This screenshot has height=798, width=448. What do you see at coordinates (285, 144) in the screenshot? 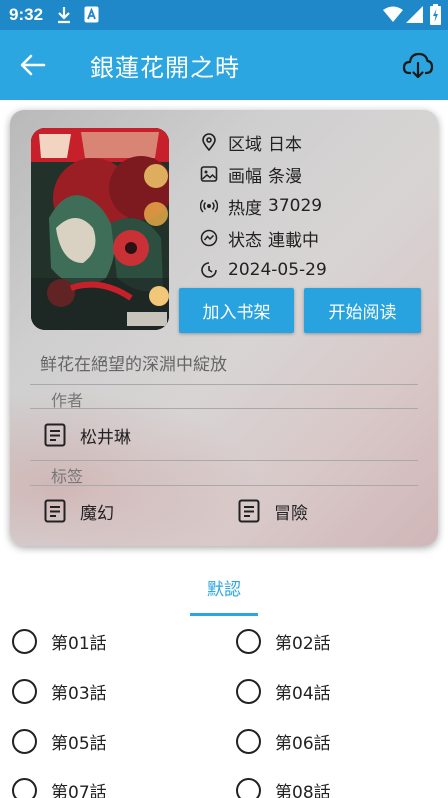
I see `region-value: 日本` at bounding box center [285, 144].